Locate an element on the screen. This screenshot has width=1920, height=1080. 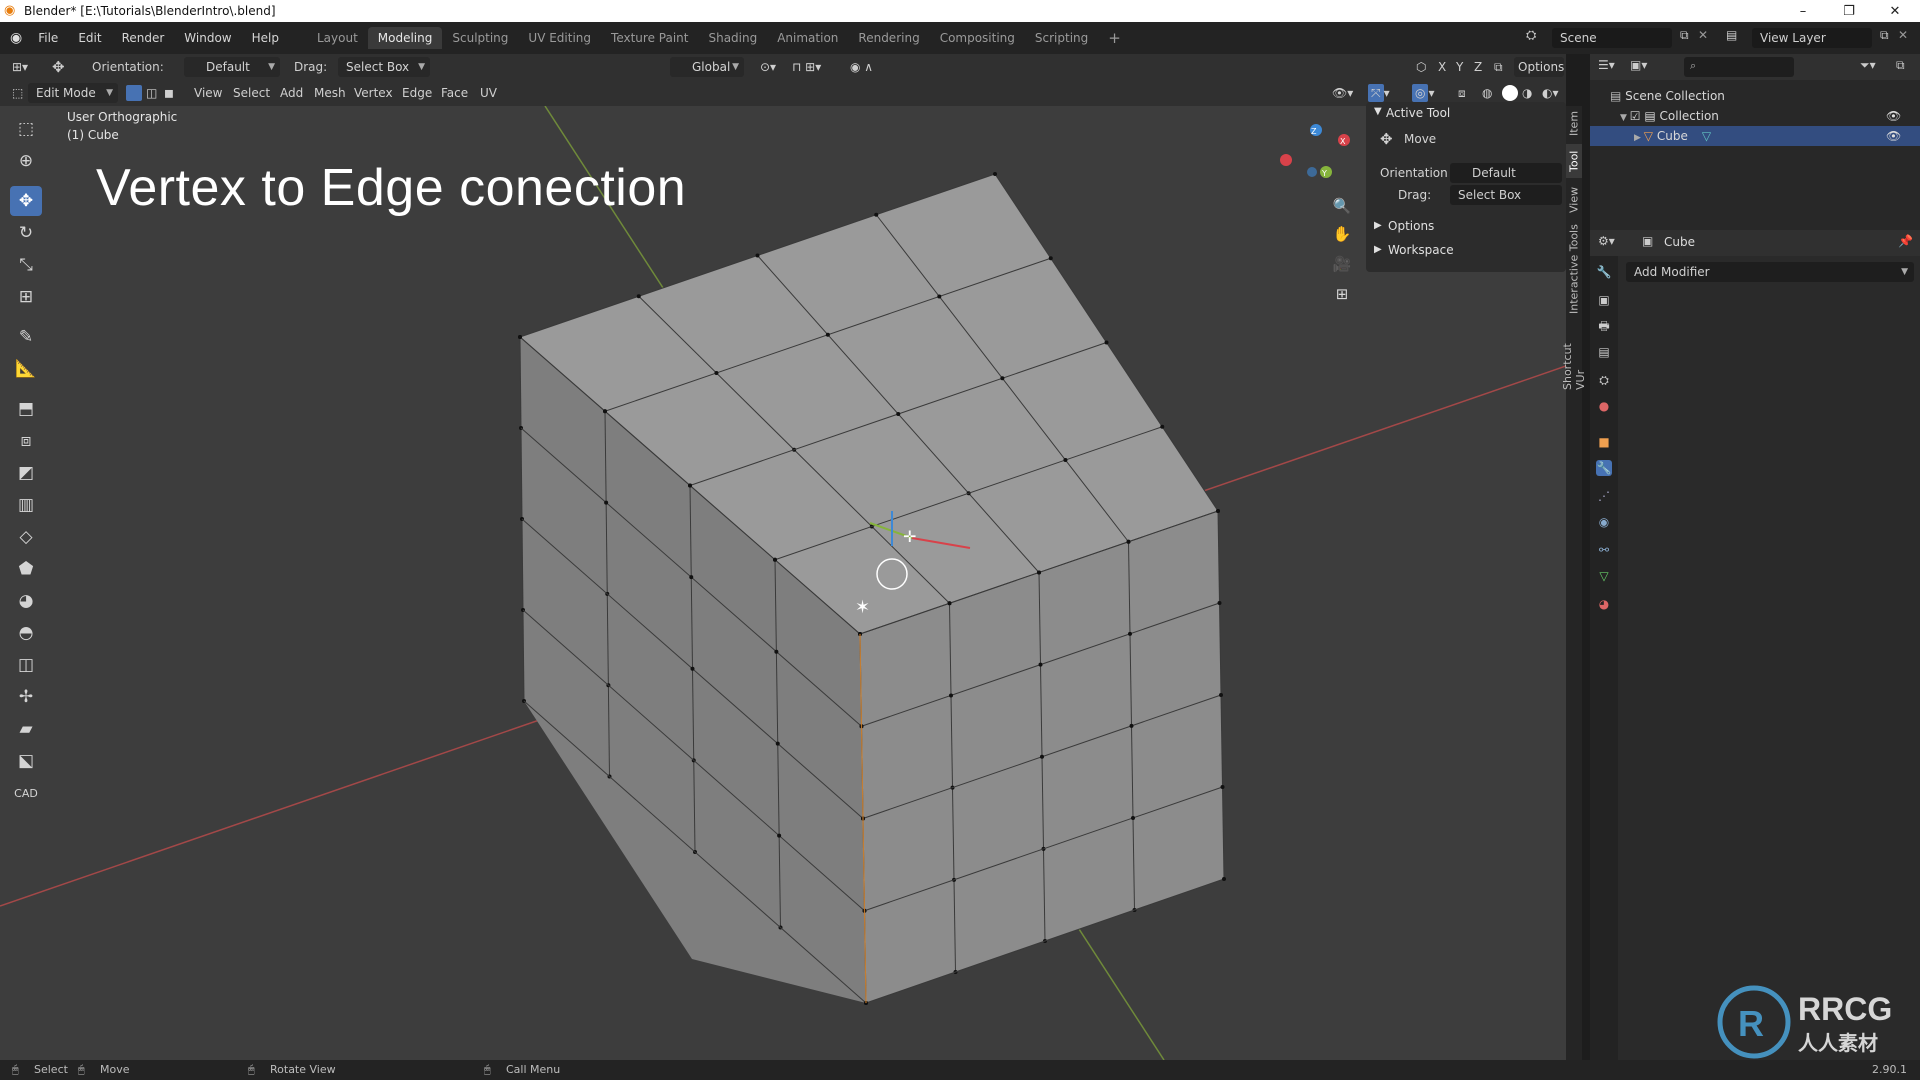
orientation-field: Default is located at coordinates (1506, 173).